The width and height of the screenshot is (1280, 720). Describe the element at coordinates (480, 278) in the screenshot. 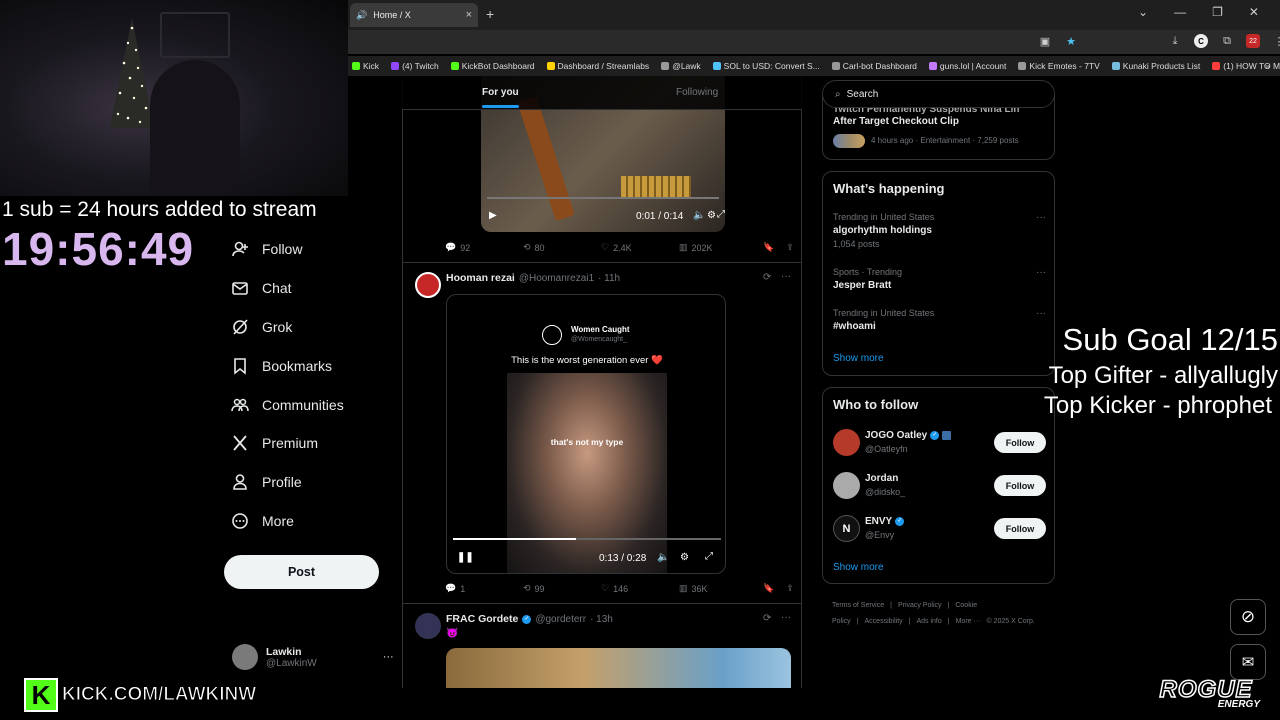

I see `author-name: Hooman rezai` at that location.